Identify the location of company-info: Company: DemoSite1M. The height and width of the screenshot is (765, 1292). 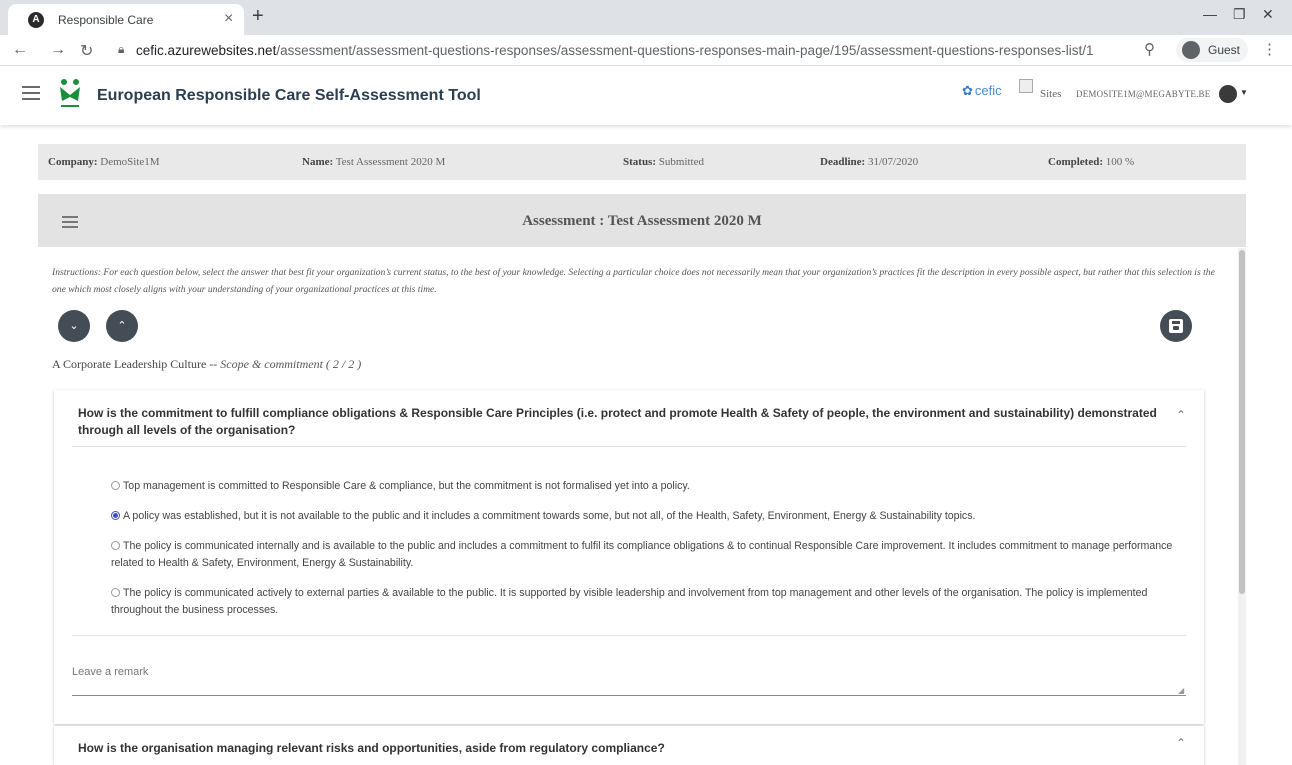
(104, 162).